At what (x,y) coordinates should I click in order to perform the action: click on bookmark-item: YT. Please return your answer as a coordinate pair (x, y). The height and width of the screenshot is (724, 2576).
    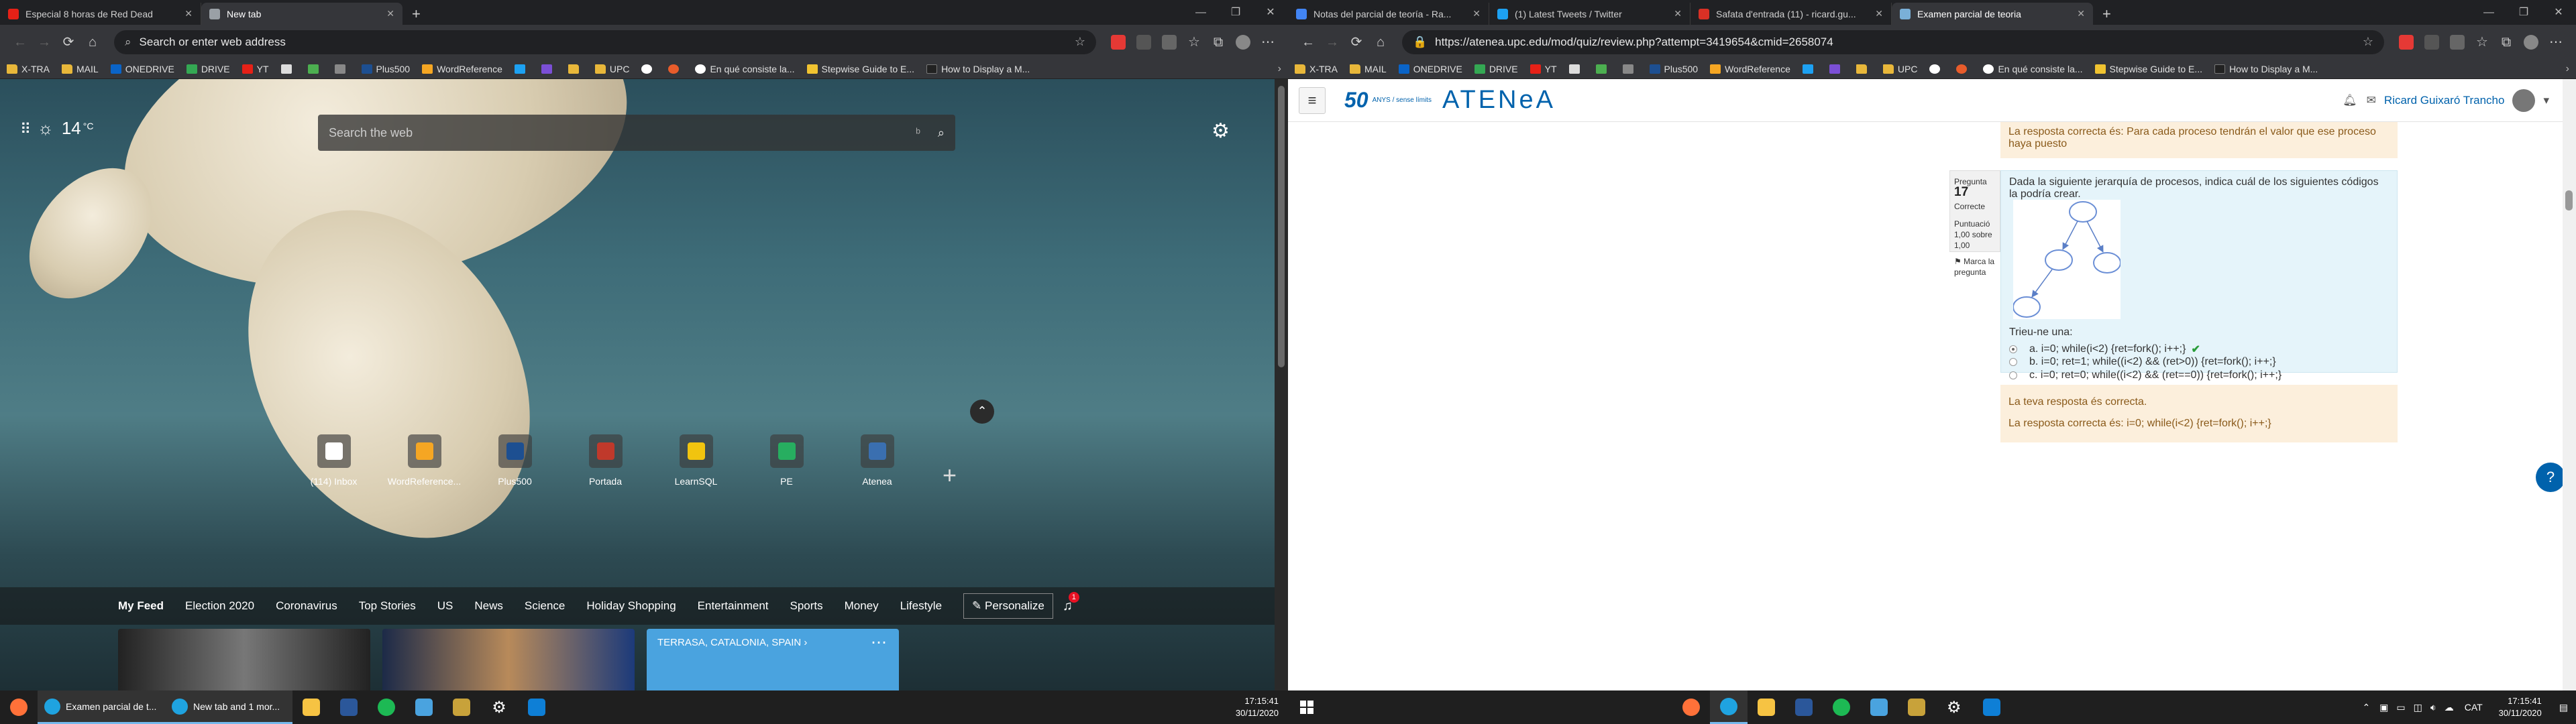
    Looking at the image, I should click on (255, 69).